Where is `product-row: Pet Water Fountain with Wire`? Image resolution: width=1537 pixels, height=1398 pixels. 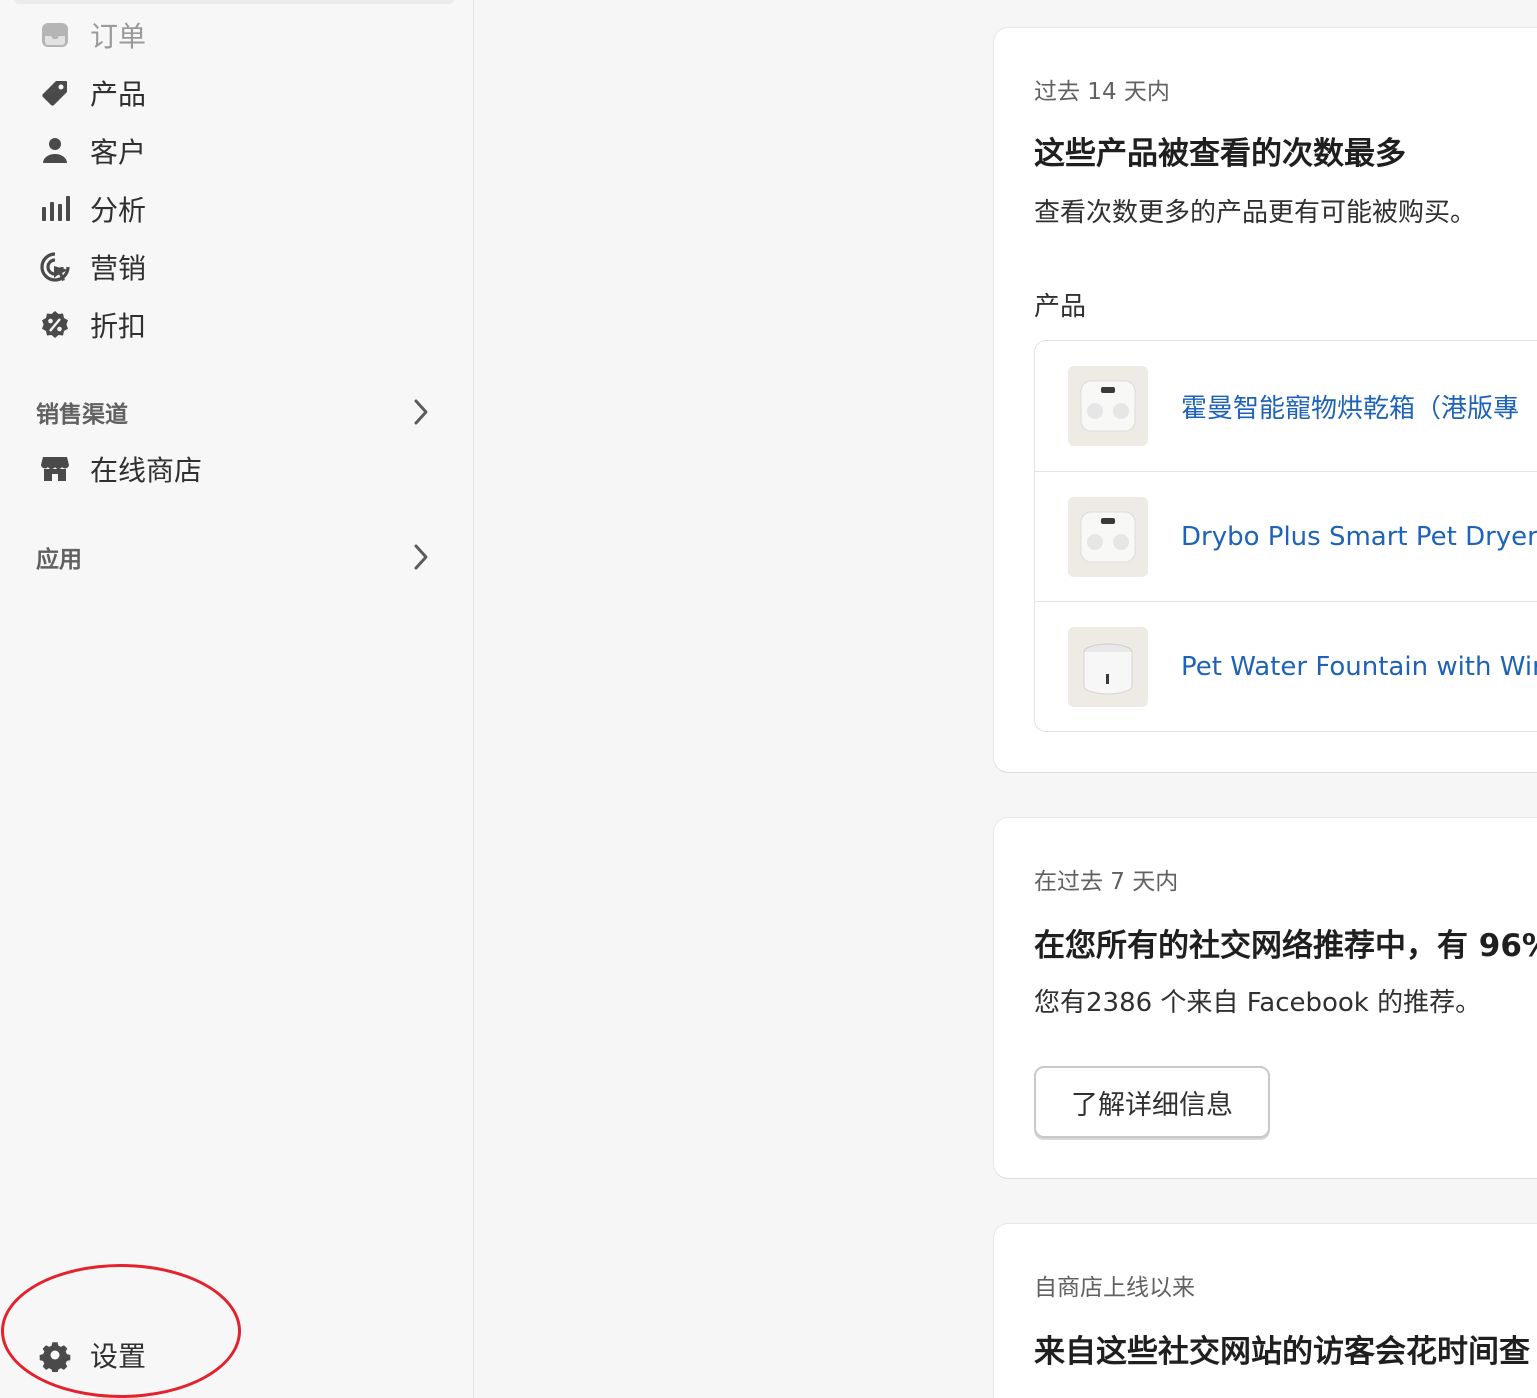
product-row: Pet Water Fountain with Wire is located at coordinates (1286, 666).